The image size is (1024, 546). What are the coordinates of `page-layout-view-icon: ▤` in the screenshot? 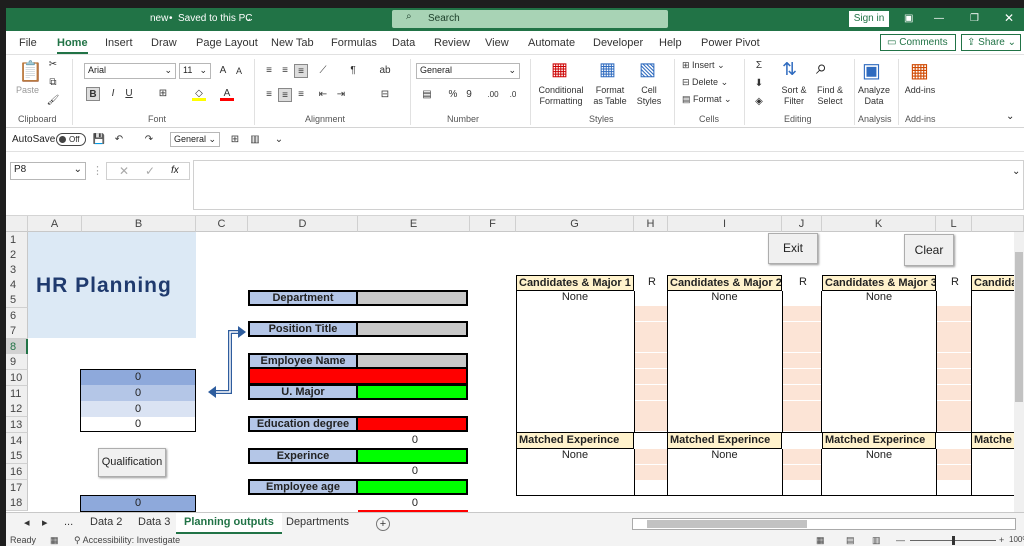 It's located at (850, 540).